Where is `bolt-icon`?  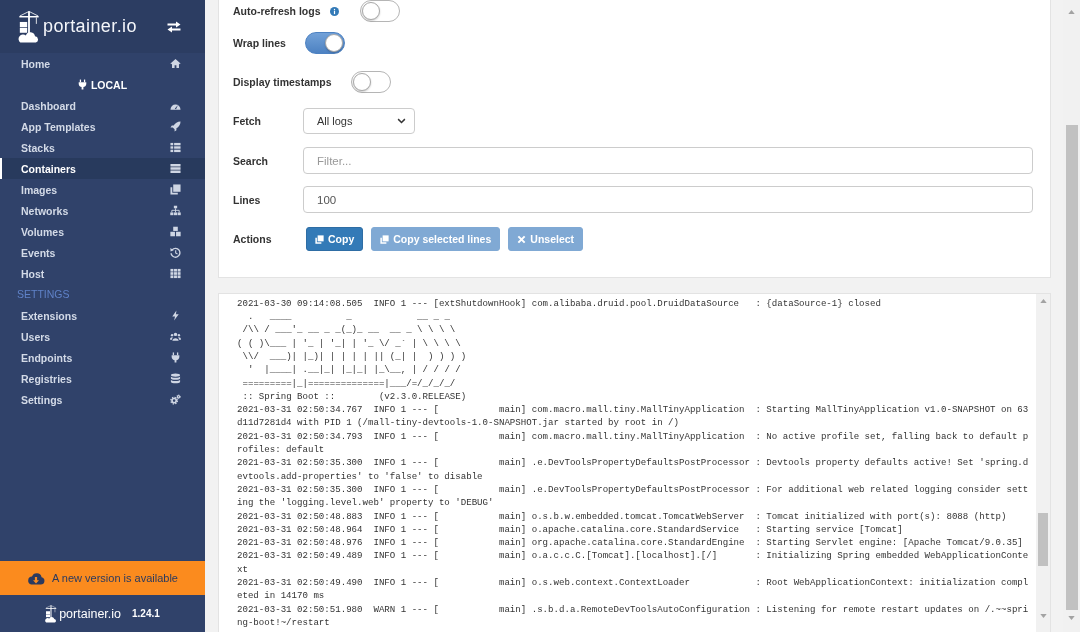 bolt-icon is located at coordinates (175, 315).